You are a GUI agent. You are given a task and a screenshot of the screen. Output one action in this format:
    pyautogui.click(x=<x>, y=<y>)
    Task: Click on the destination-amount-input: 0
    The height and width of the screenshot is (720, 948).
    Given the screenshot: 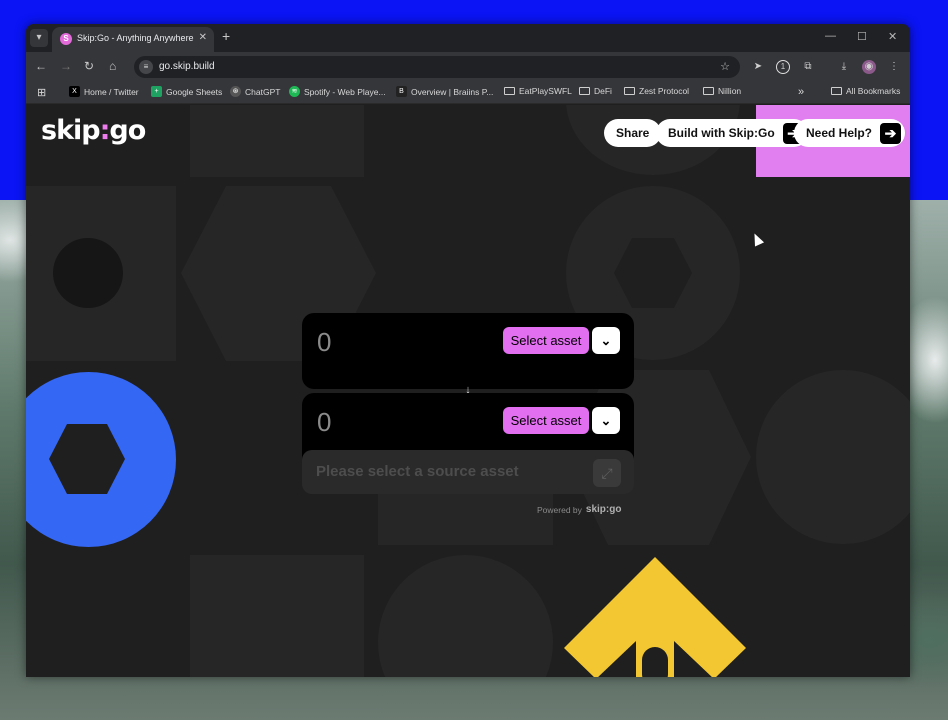 What is the action you would take?
    pyautogui.click(x=324, y=422)
    